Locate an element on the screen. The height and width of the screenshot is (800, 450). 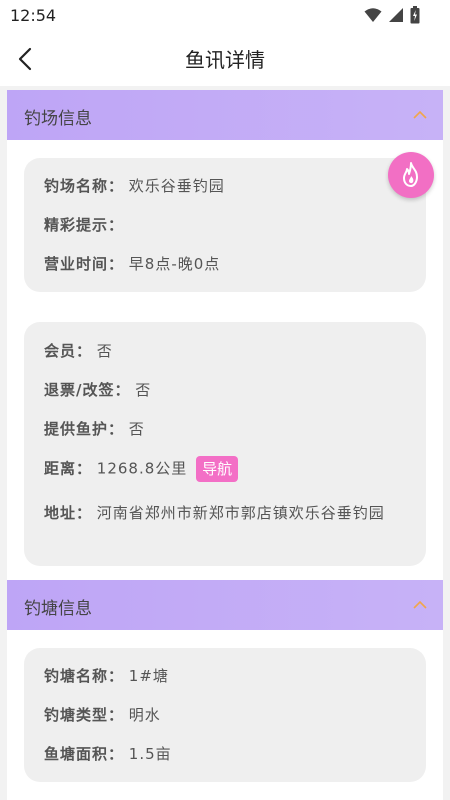
venue-hours-row: 营业时间： 早8点-晚0点 is located at coordinates (132, 264).